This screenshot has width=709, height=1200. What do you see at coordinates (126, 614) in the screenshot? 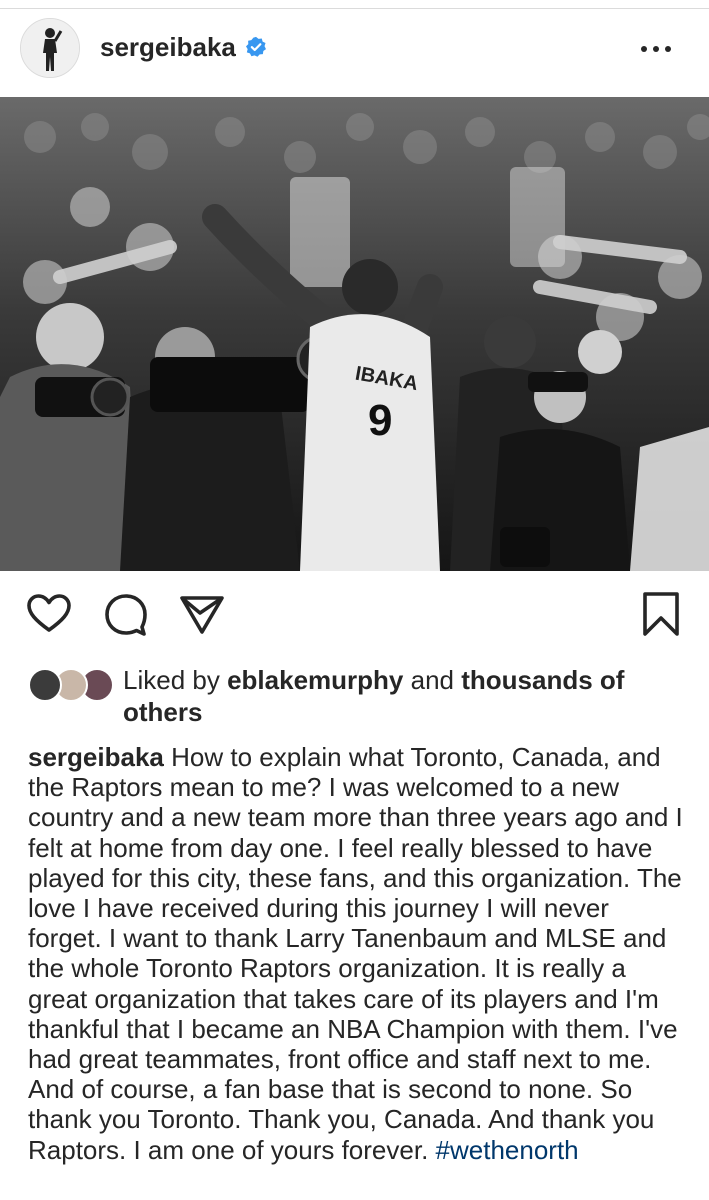
I see `comment-icon` at bounding box center [126, 614].